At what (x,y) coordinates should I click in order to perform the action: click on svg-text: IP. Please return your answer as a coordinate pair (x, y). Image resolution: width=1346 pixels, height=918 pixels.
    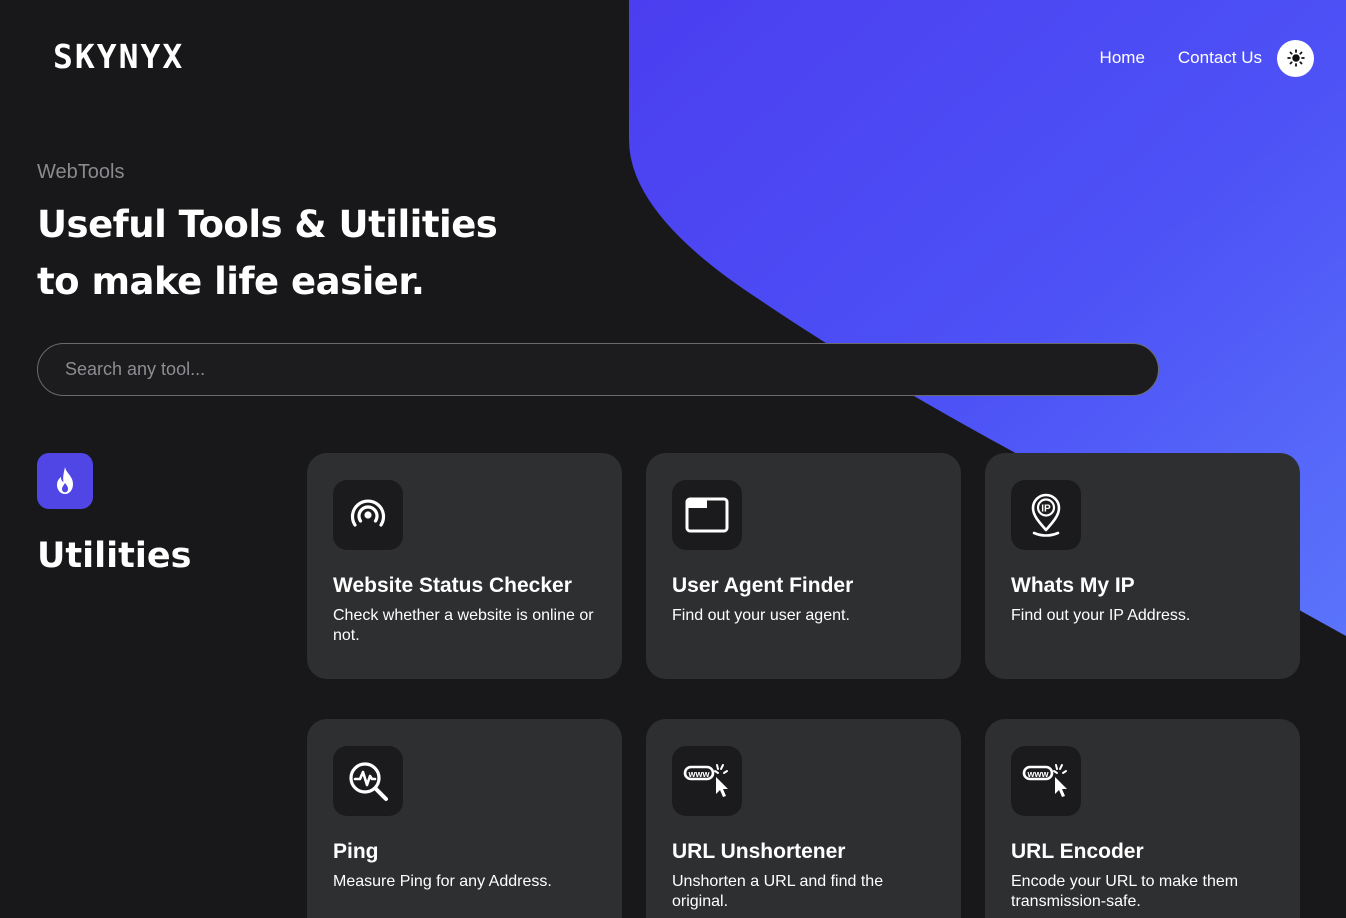
    Looking at the image, I should click on (1046, 509).